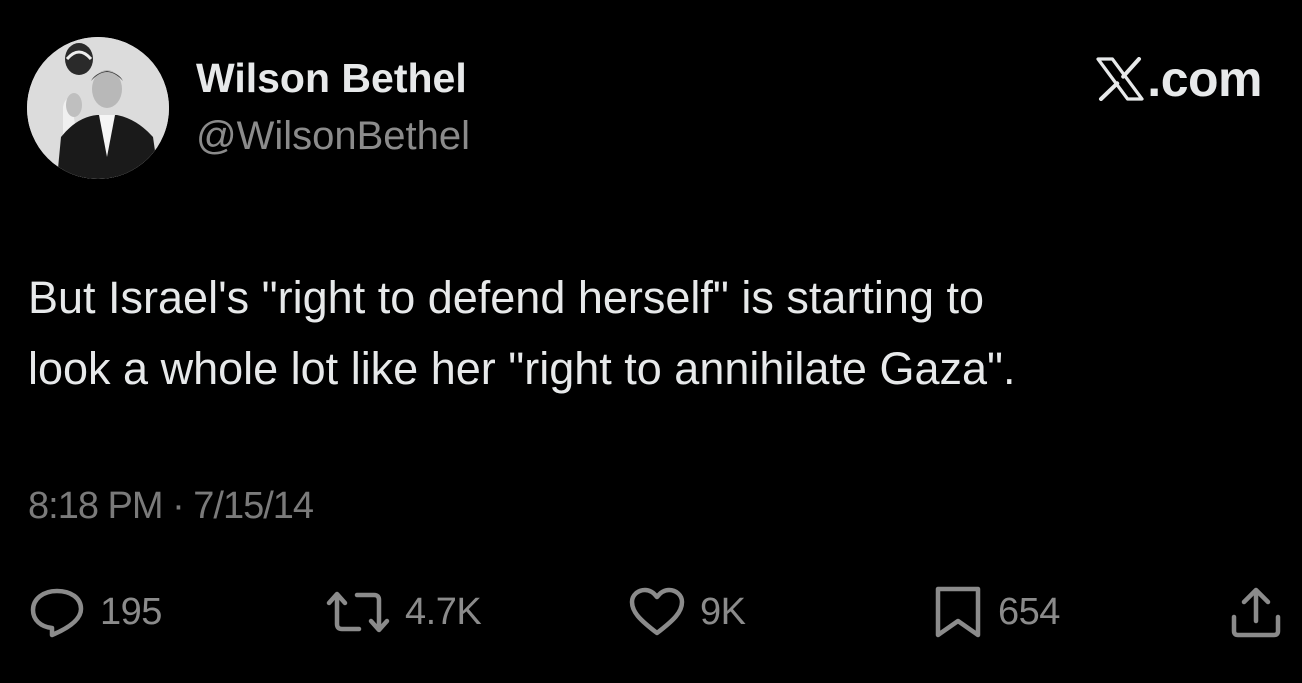 The width and height of the screenshot is (1302, 683). What do you see at coordinates (331, 78) in the screenshot?
I see `author-name: Wilson Bethel` at bounding box center [331, 78].